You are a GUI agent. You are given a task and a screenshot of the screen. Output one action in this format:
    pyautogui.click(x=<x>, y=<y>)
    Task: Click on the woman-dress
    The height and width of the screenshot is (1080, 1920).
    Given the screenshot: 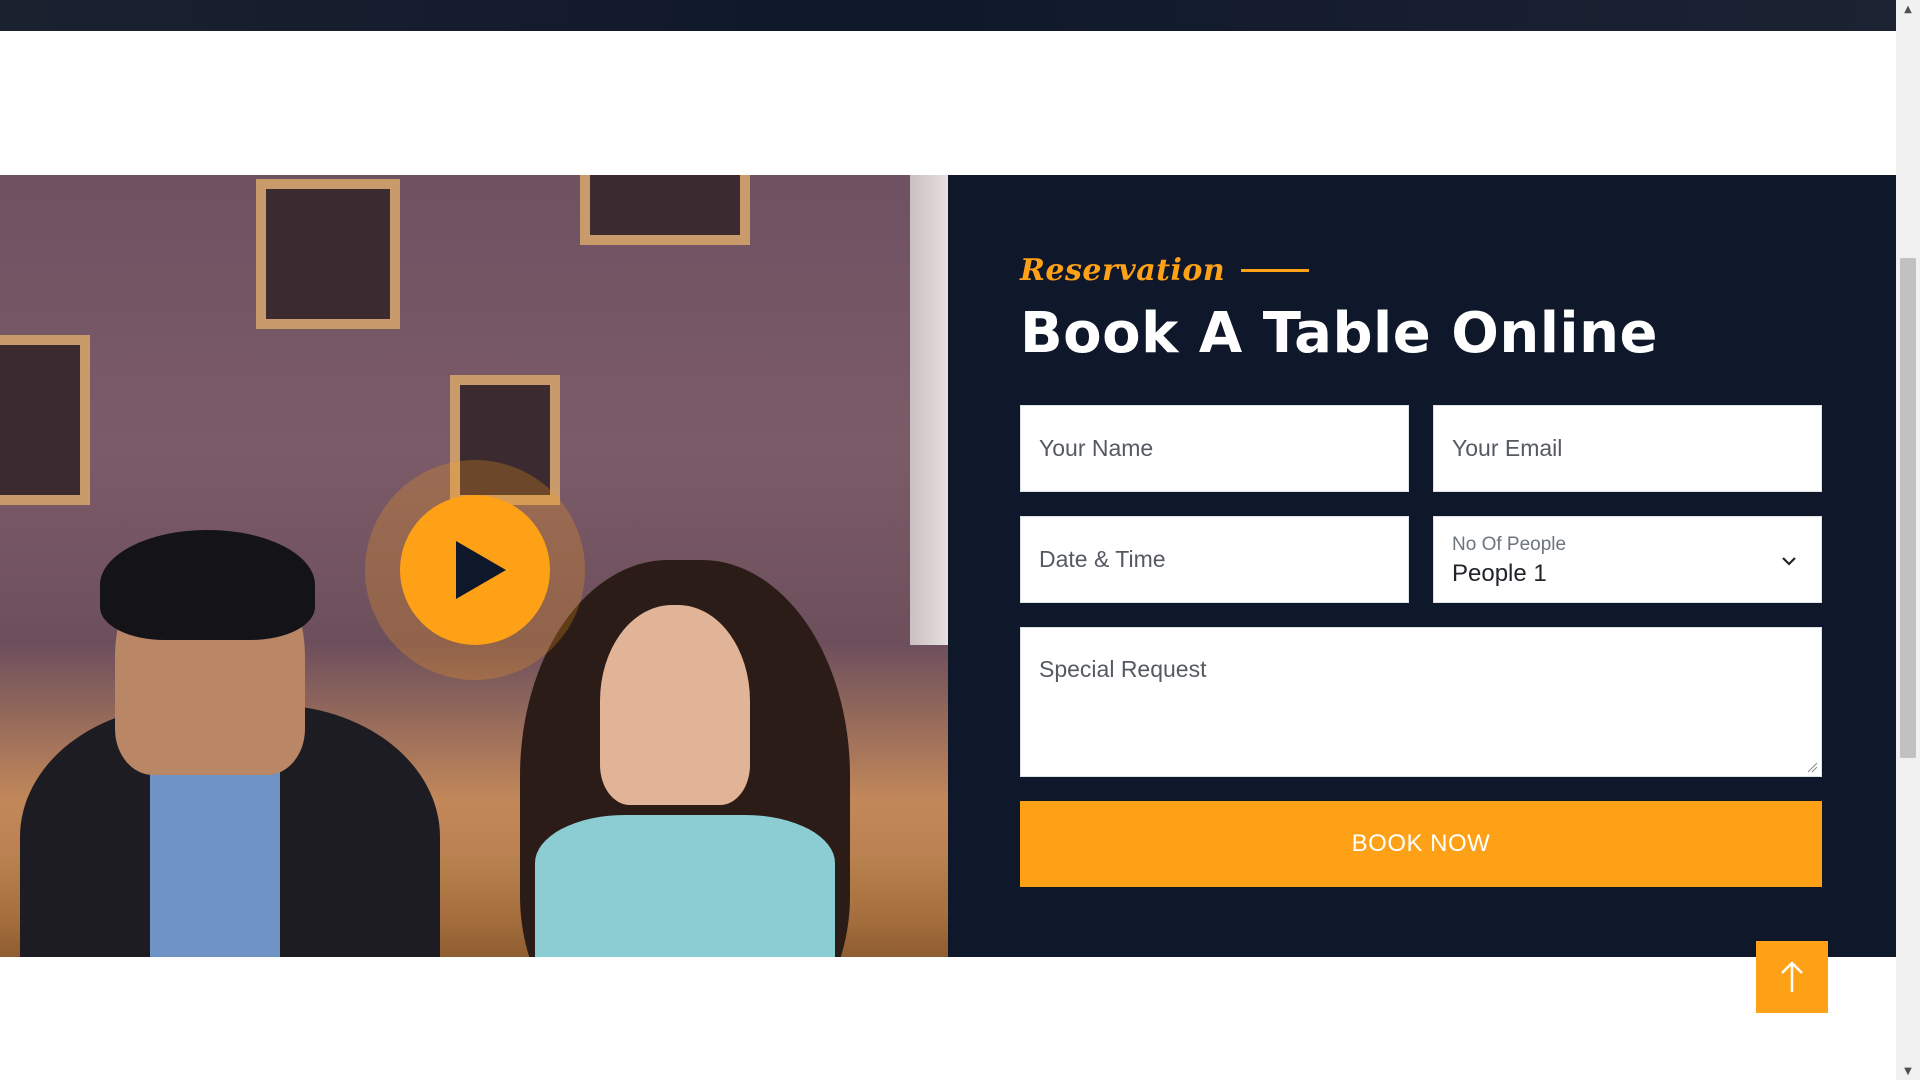 What is the action you would take?
    pyautogui.click(x=685, y=886)
    